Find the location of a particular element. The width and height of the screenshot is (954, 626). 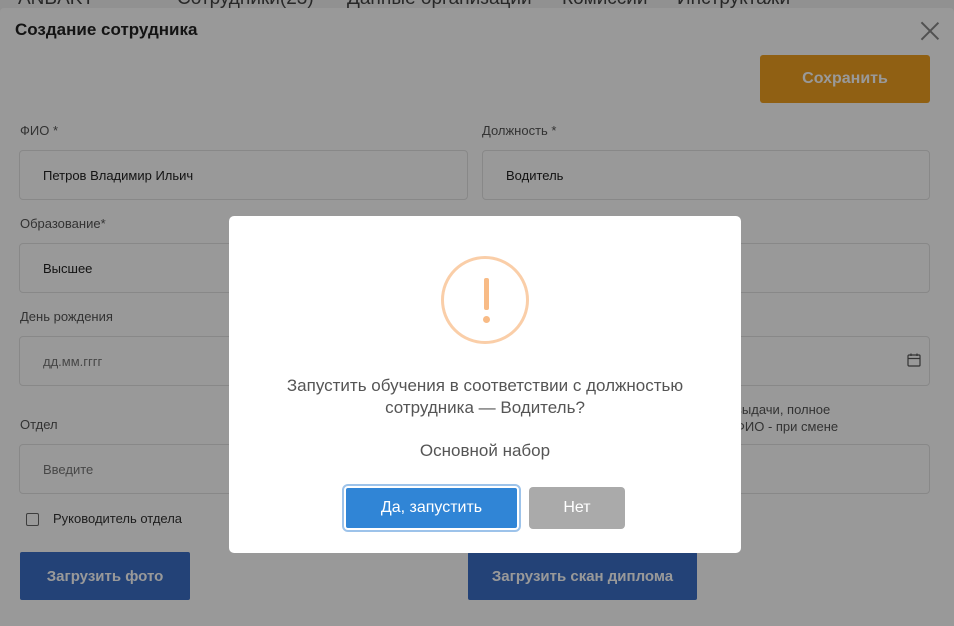

confirm-button: Да, запустить is located at coordinates (431, 508).